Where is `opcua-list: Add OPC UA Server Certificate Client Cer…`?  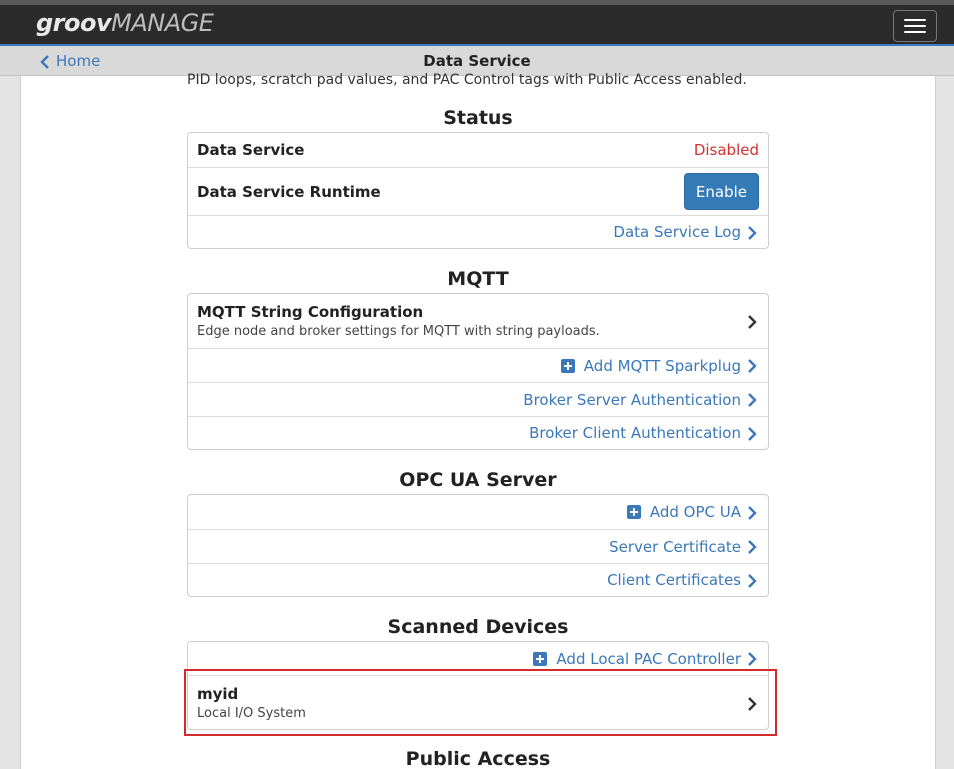
opcua-list: Add OPC UA Server Certificate Client Cer… is located at coordinates (478, 545).